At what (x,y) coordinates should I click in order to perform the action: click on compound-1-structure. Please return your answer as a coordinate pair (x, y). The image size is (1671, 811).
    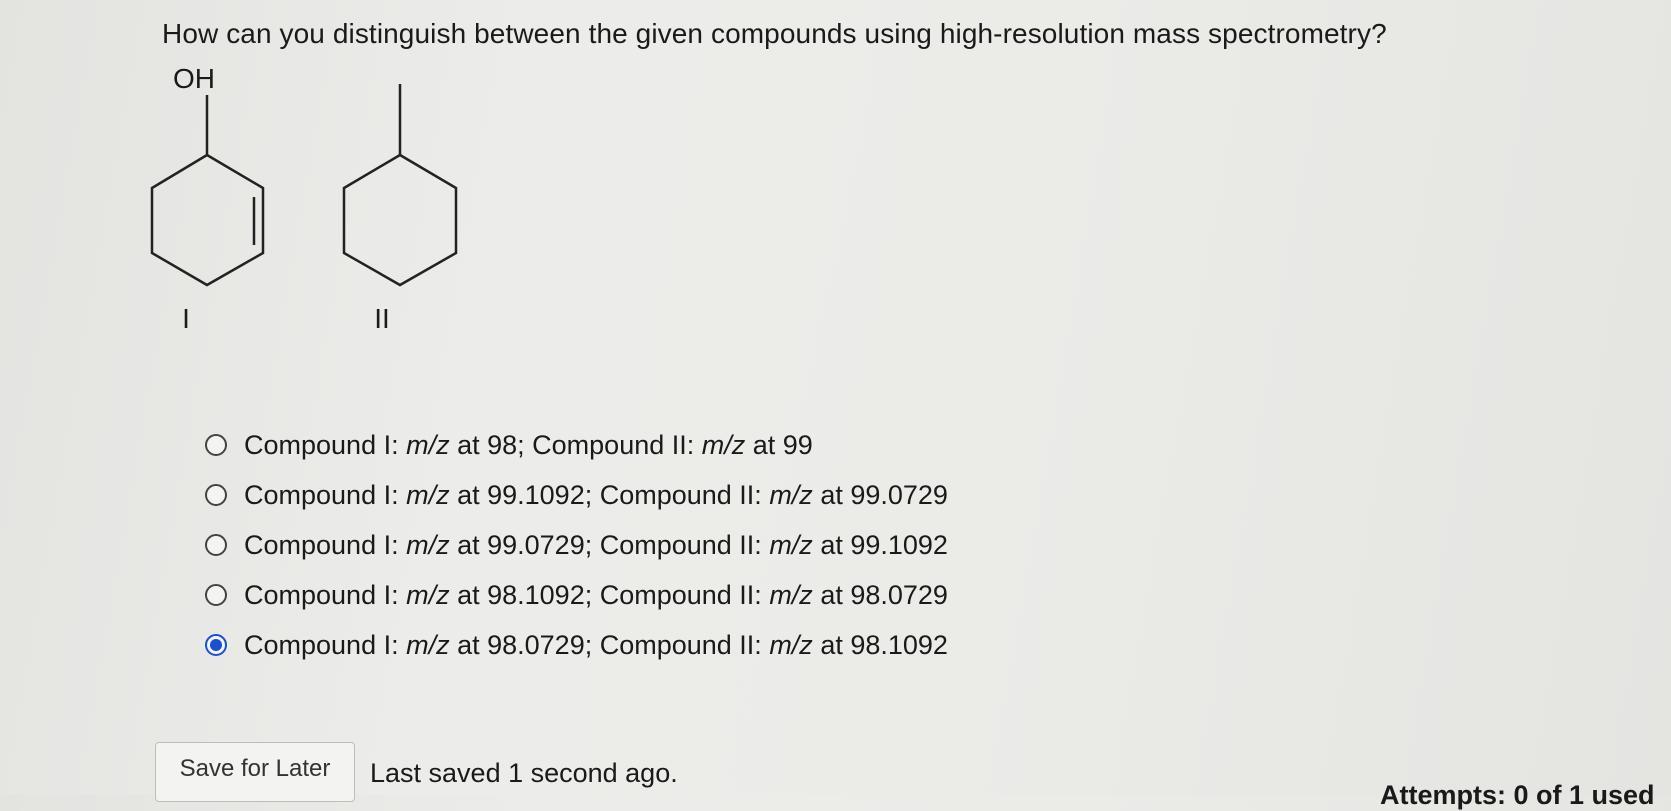
    Looking at the image, I should click on (207, 191).